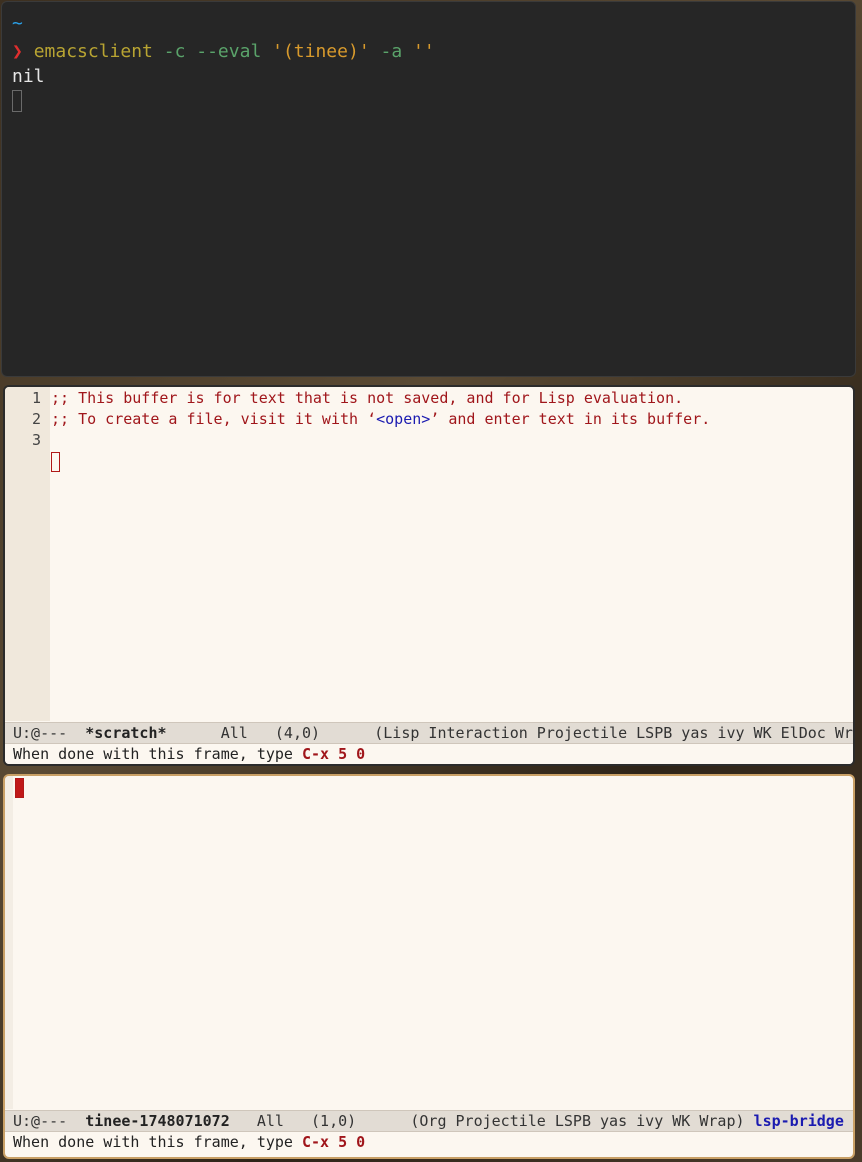  I want to click on line-number: 2, so click(36, 419).